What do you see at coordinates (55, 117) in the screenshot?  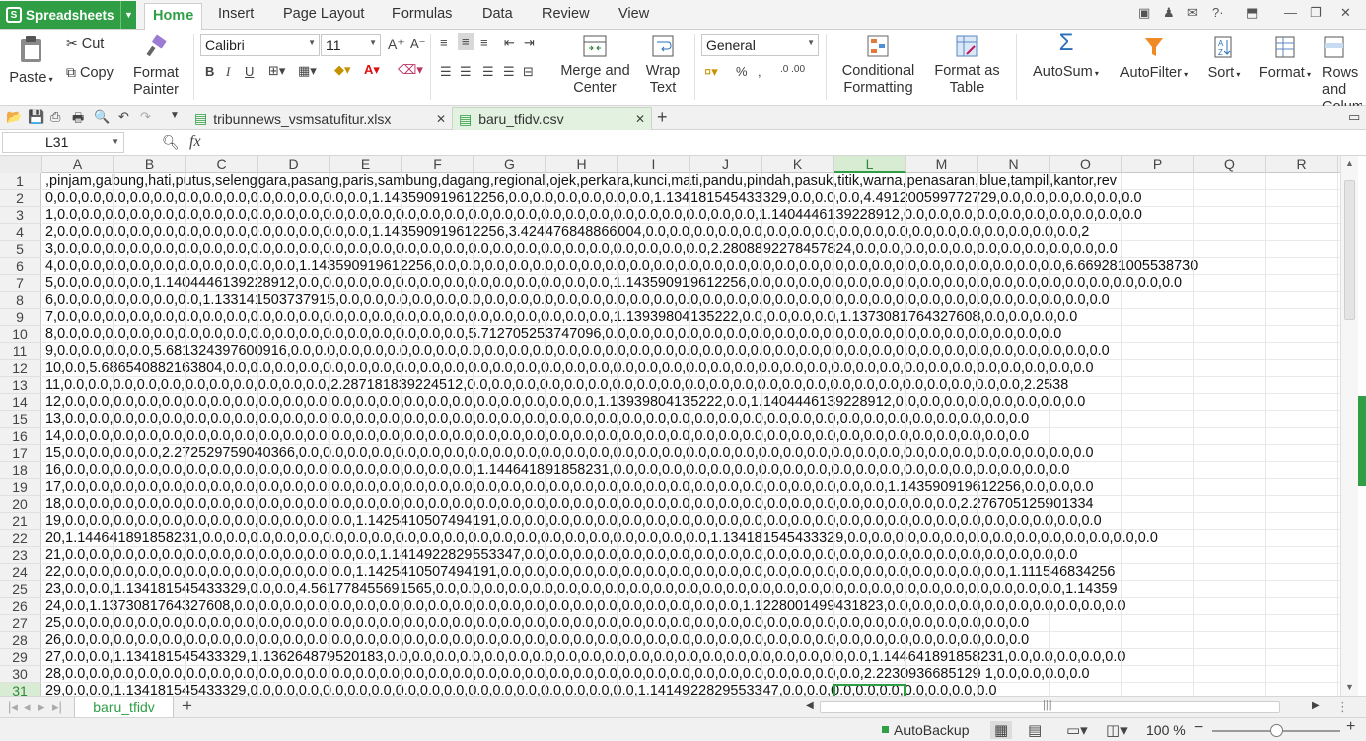 I see `export-pdf-icon: ⎙` at bounding box center [55, 117].